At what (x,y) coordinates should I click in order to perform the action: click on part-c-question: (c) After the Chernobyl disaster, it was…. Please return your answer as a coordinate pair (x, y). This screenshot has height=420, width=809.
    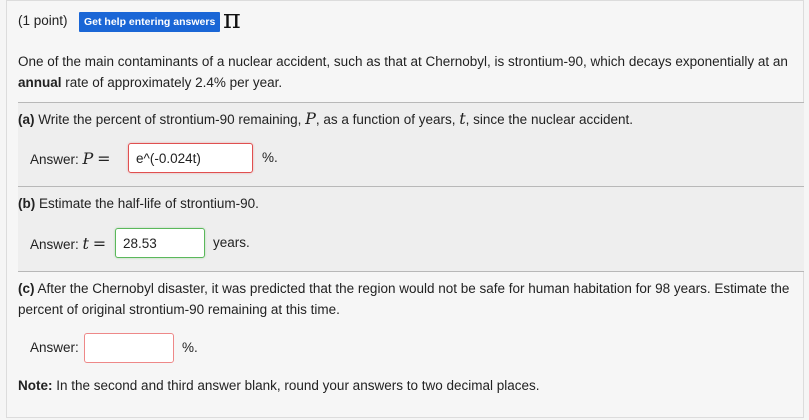
    Looking at the image, I should click on (404, 299).